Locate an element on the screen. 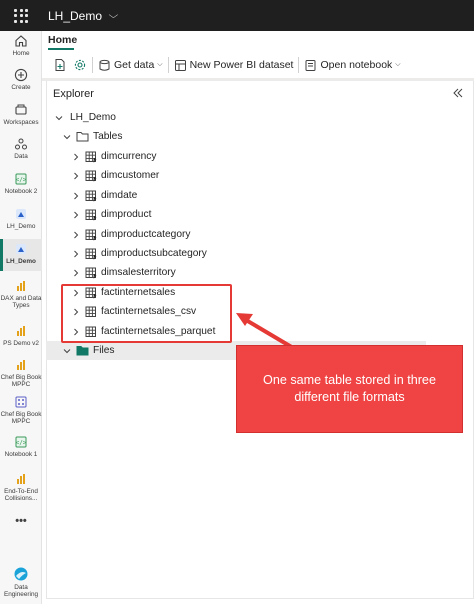 The height and width of the screenshot is (604, 474). nav-label: Notebook 2 is located at coordinates (21, 191).